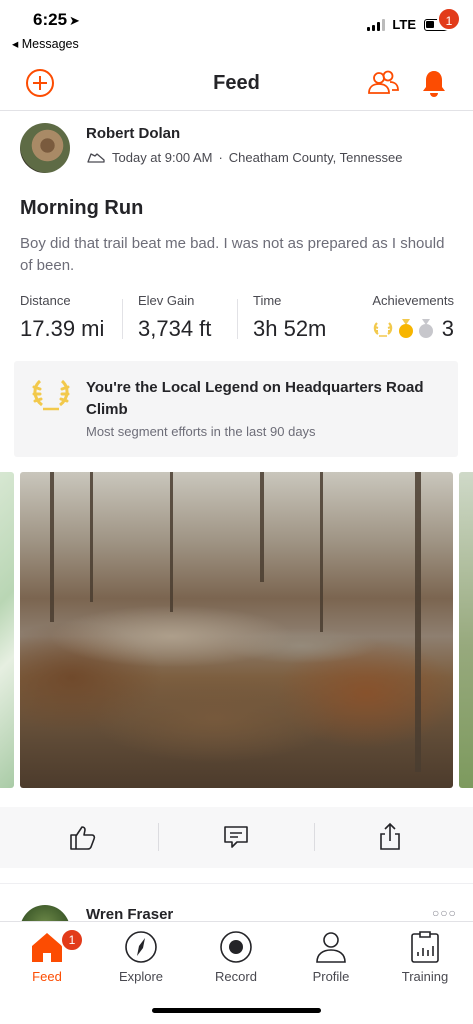 This screenshot has height=1024, width=473. I want to click on tab-profile: Profile, so click(331, 957).